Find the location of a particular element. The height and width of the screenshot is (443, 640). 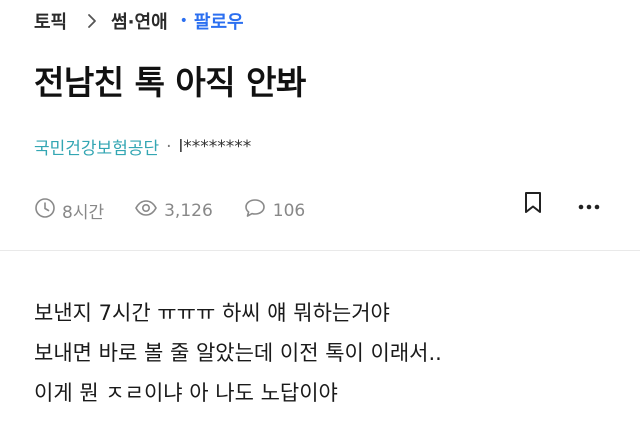

eye-icon is located at coordinates (149, 210).